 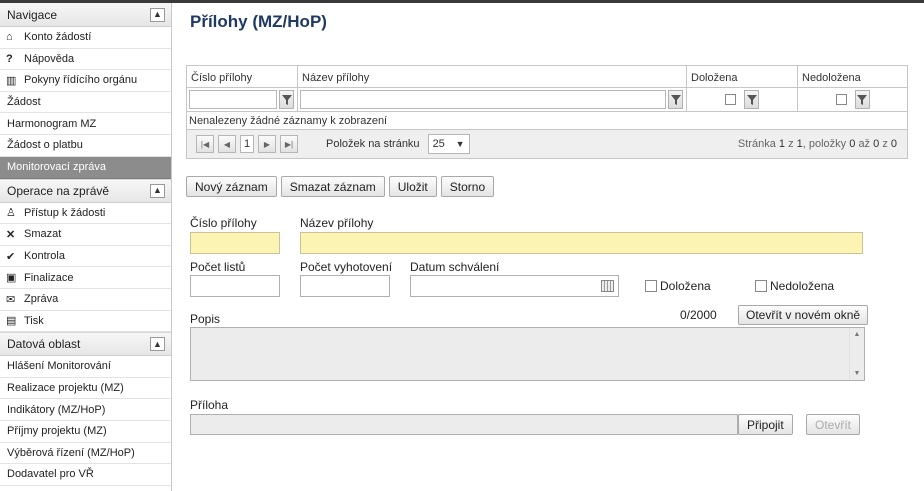 I want to click on sidebar-item-smazat: ✕ Smazat, so click(x=85, y=235).